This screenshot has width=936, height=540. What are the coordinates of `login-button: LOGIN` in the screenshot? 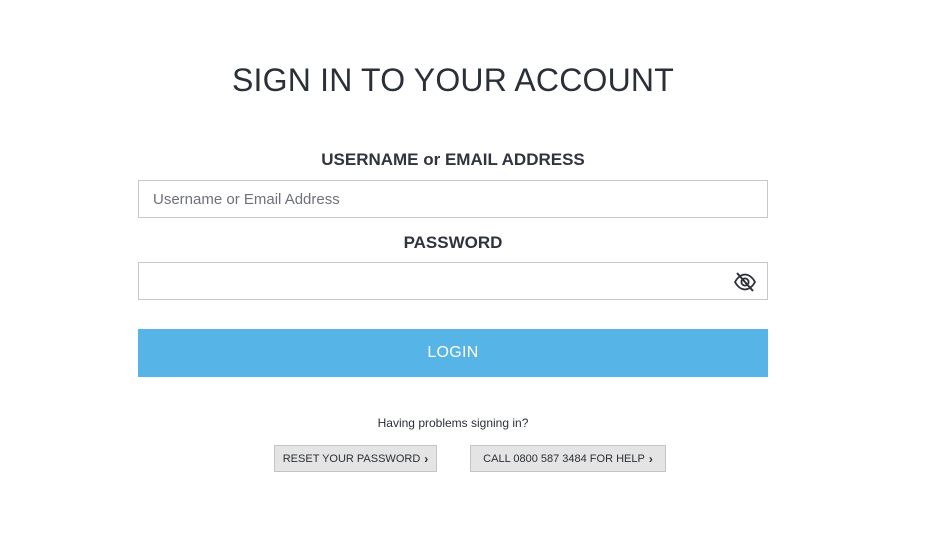 It's located at (453, 353).